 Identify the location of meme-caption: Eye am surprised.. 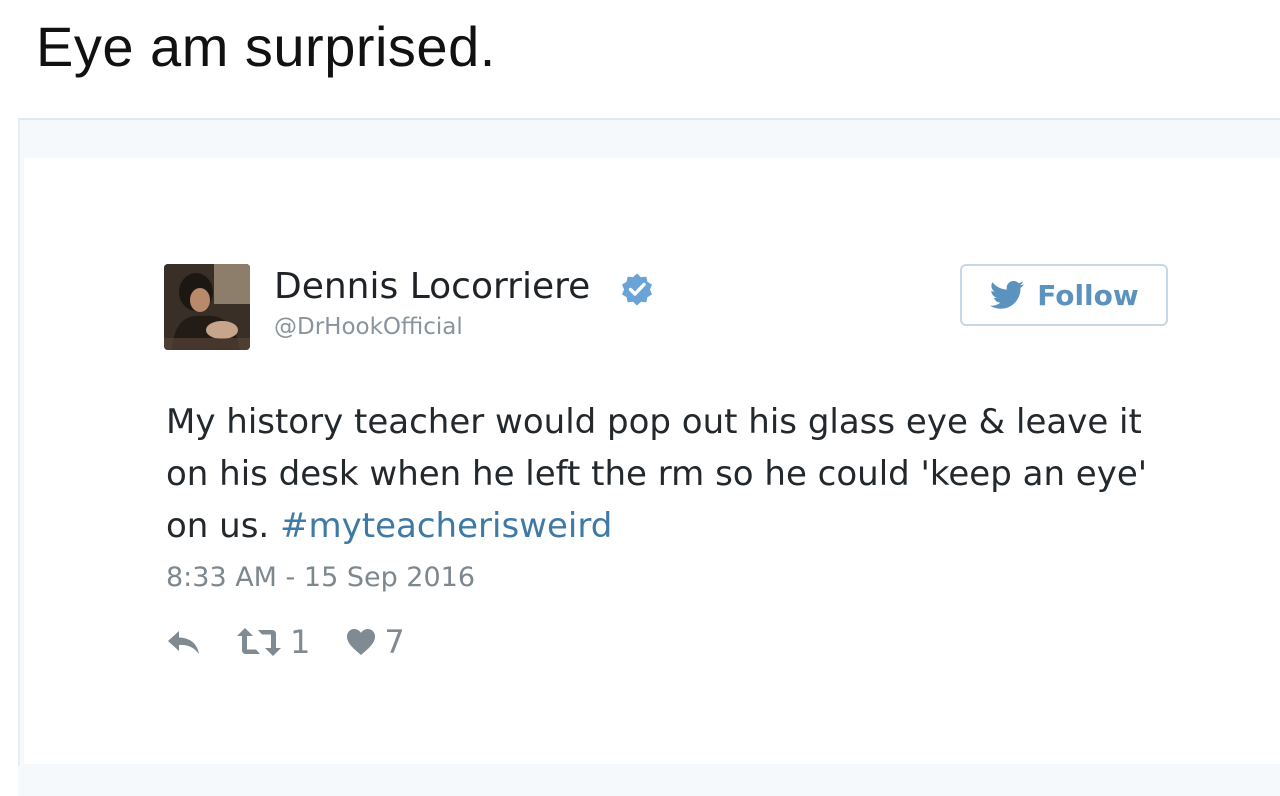
(266, 46).